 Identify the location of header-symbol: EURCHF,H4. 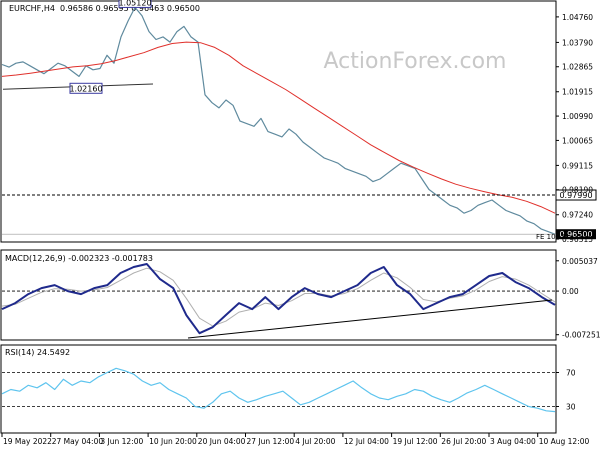
(32, 8).